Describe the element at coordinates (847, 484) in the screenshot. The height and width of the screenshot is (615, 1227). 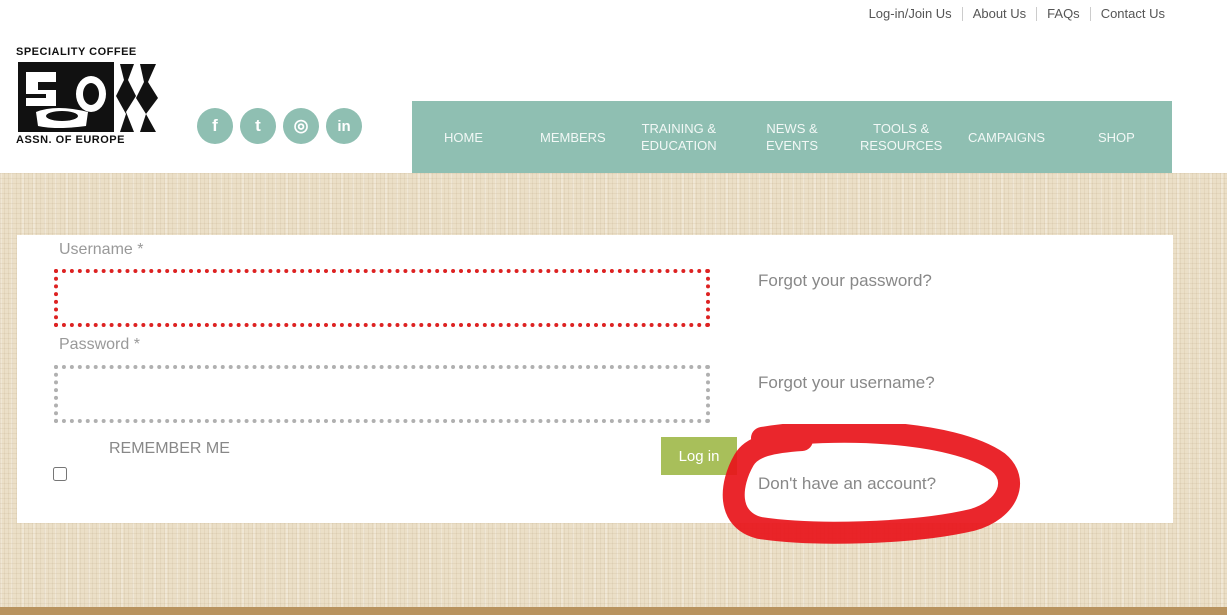
I see `no-account-link: Don't have an account?` at that location.